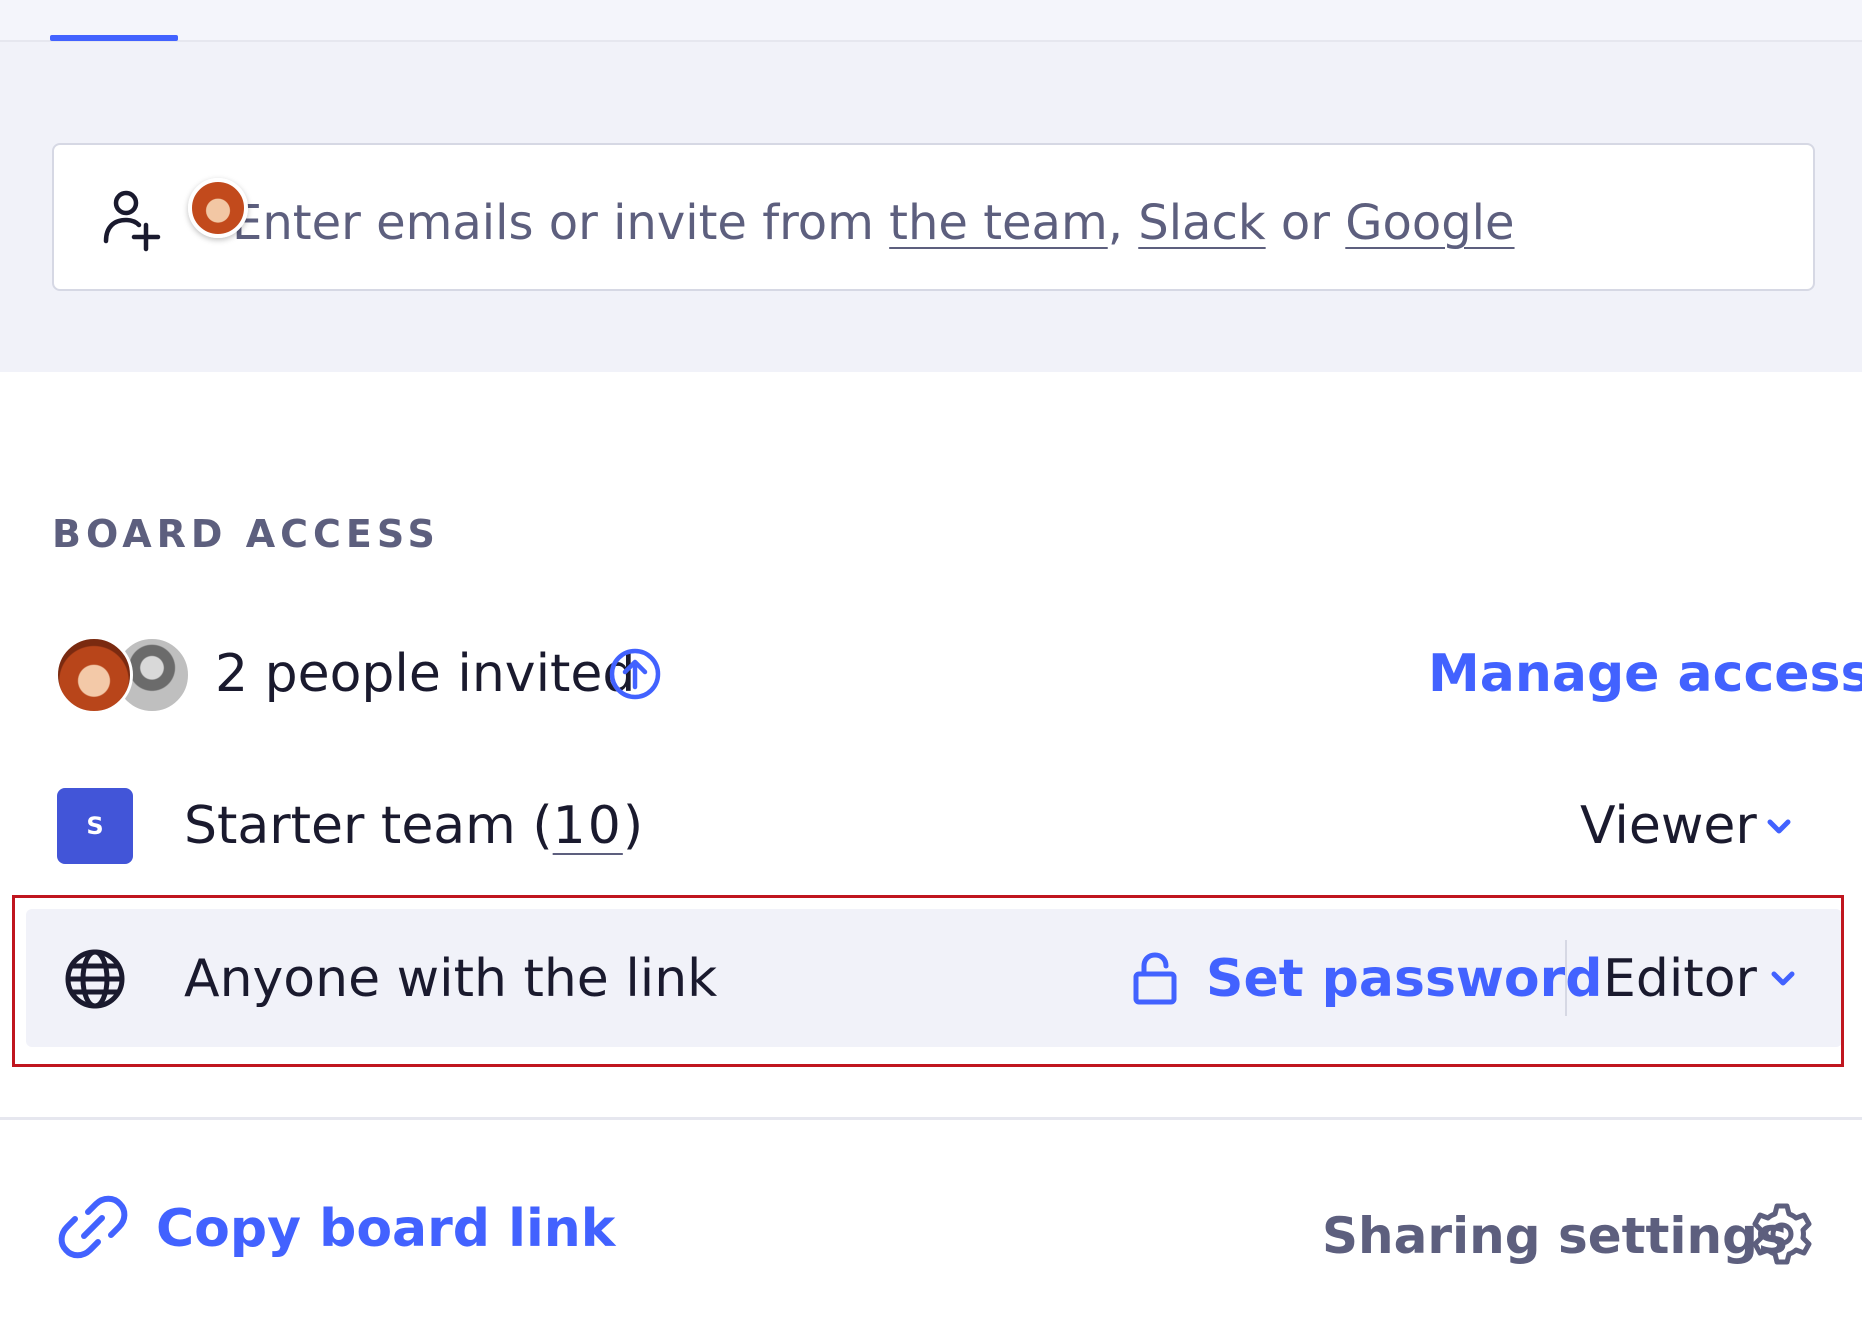 The height and width of the screenshot is (1318, 1862). Describe the element at coordinates (95, 979) in the screenshot. I see `globe-icon` at that location.